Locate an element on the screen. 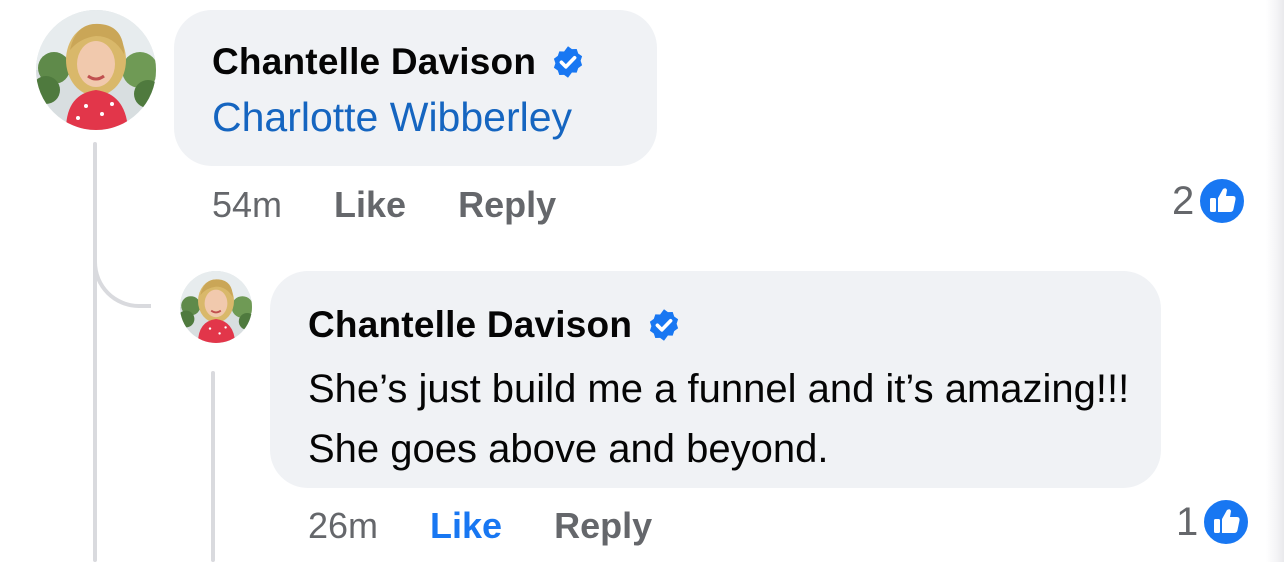 Image resolution: width=1284 pixels, height=562 pixels. comment-author-row: Chantelle Davison is located at coordinates (416, 62).